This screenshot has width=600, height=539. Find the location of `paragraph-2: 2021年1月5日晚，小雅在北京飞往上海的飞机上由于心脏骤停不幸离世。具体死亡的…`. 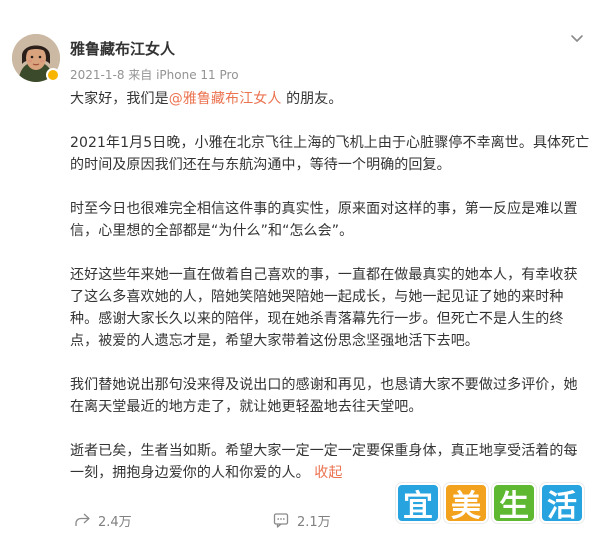

paragraph-2: 2021年1月5日晚，小雅在北京飞往上海的飞机上由于心脏骤停不幸离世。具体死亡的… is located at coordinates (330, 154).